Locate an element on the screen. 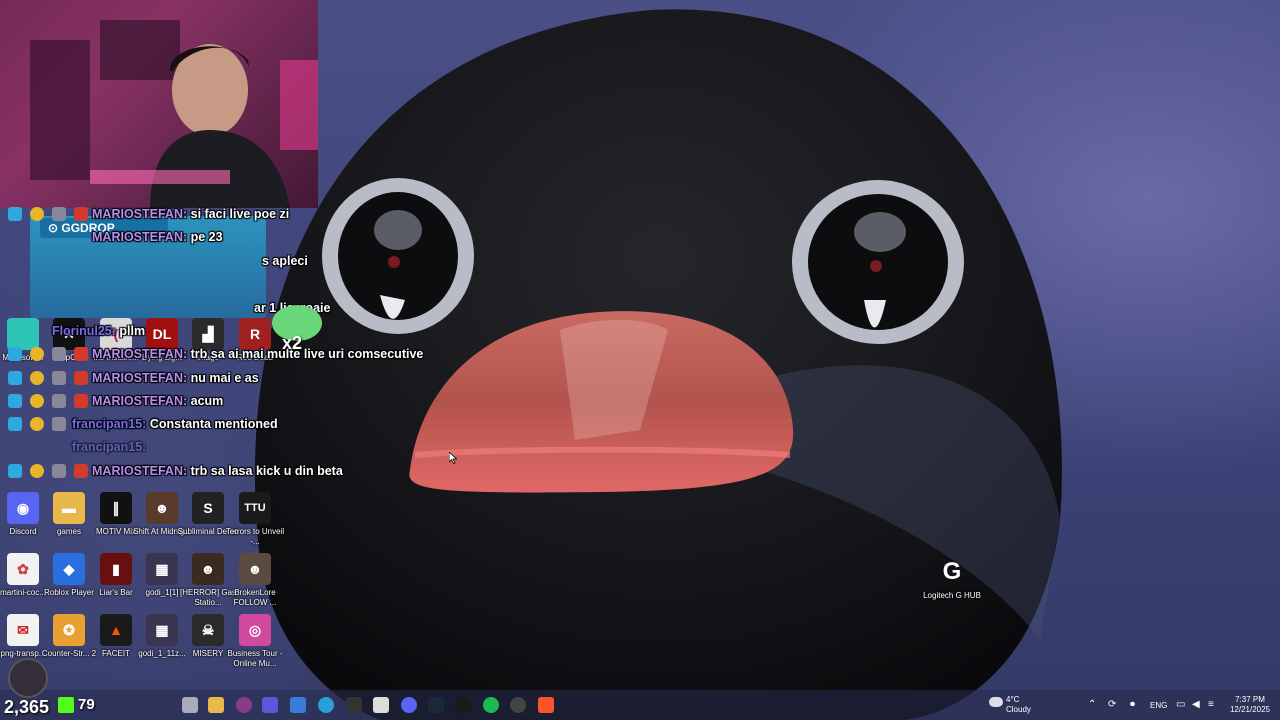  microphone-icon: ⏺ is located at coordinates (1132, 705).